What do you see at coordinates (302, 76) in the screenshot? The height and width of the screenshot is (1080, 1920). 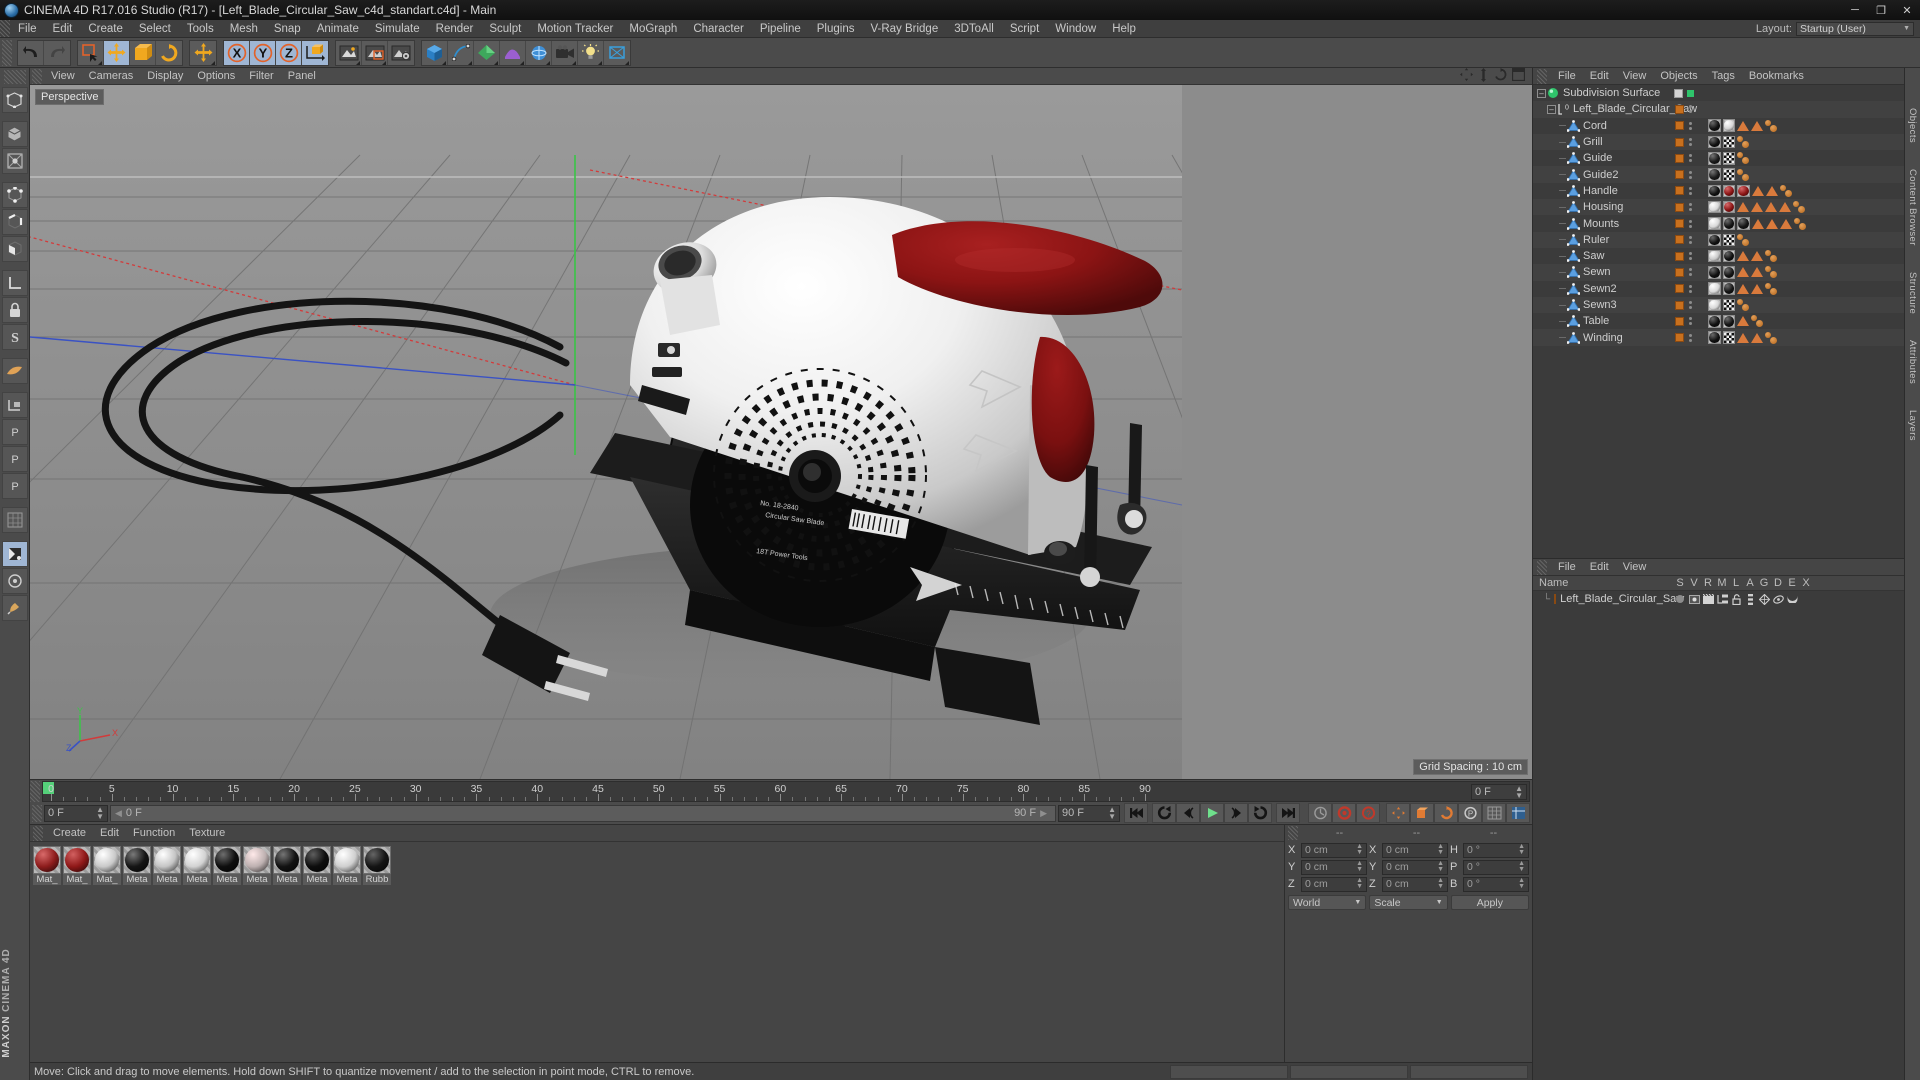 I see `viewport-menu-item-panel: Panel` at bounding box center [302, 76].